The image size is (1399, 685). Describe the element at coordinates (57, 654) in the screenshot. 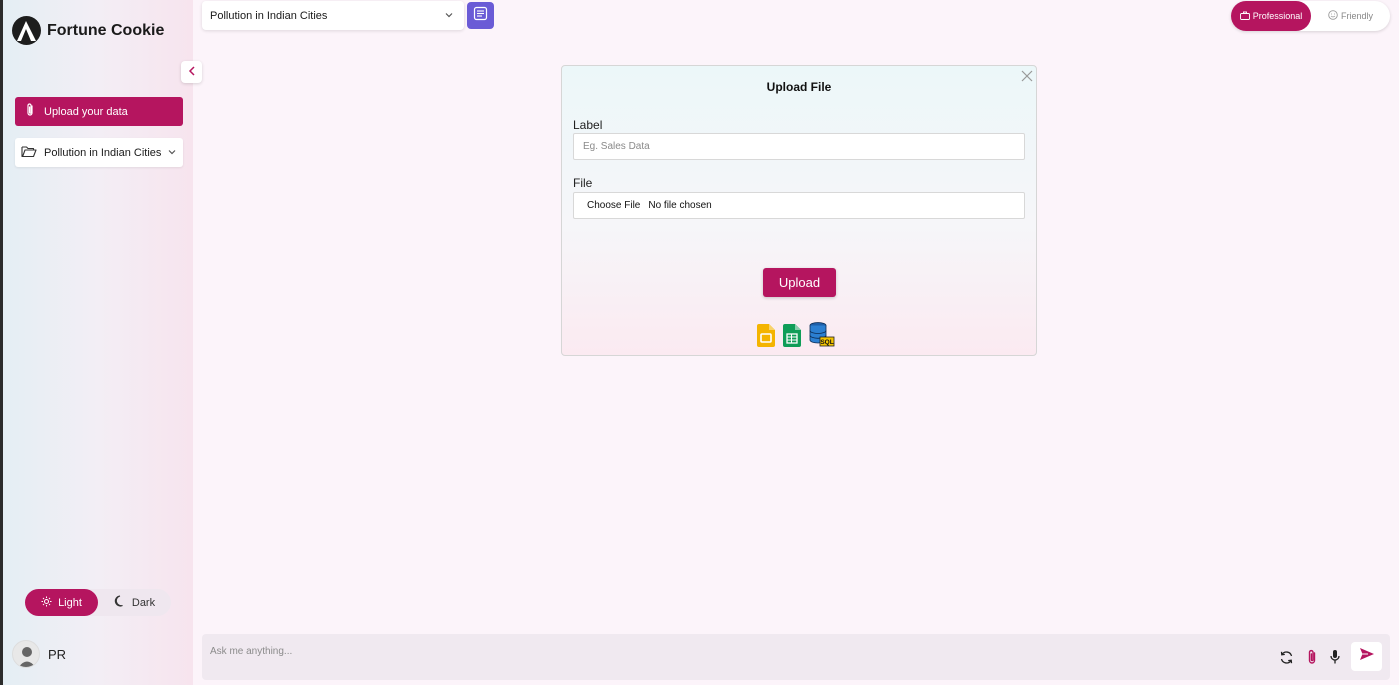

I see `user-initials: PR` at that location.